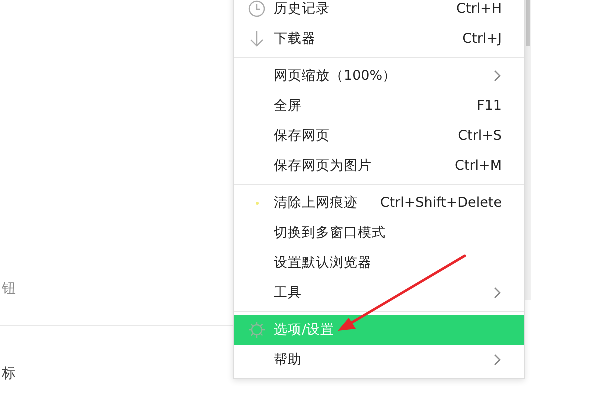  Describe the element at coordinates (379, 233) in the screenshot. I see `menu-item: 切换到多窗口模式` at that location.